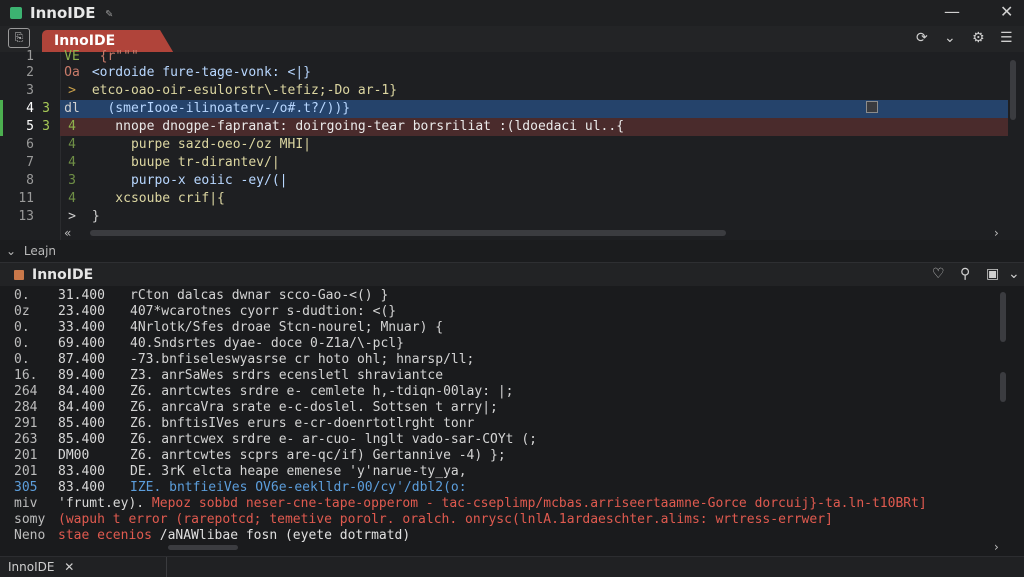 The width and height of the screenshot is (1024, 577). What do you see at coordinates (26, 216) in the screenshot?
I see `line-number: 13` at bounding box center [26, 216].